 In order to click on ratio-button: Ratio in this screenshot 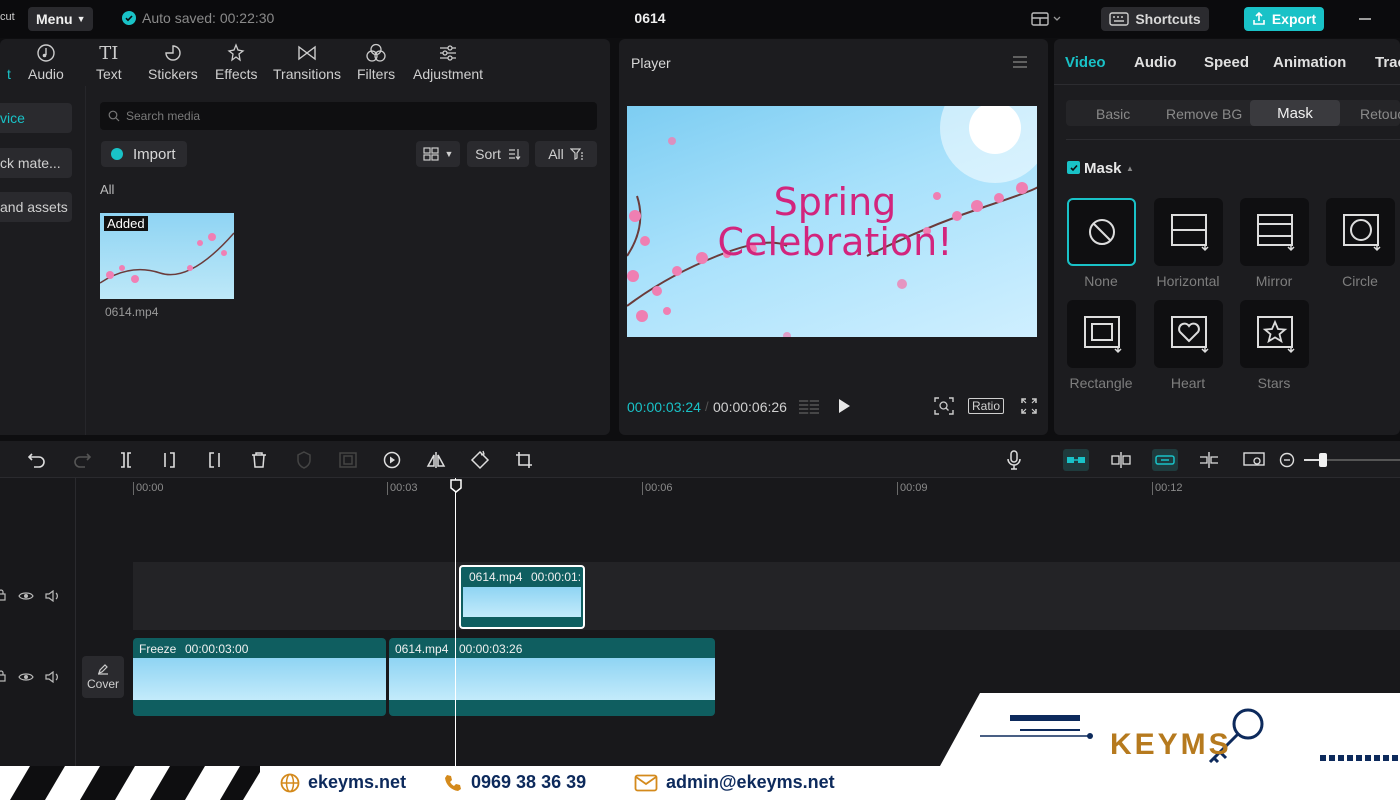, I will do `click(986, 406)`.